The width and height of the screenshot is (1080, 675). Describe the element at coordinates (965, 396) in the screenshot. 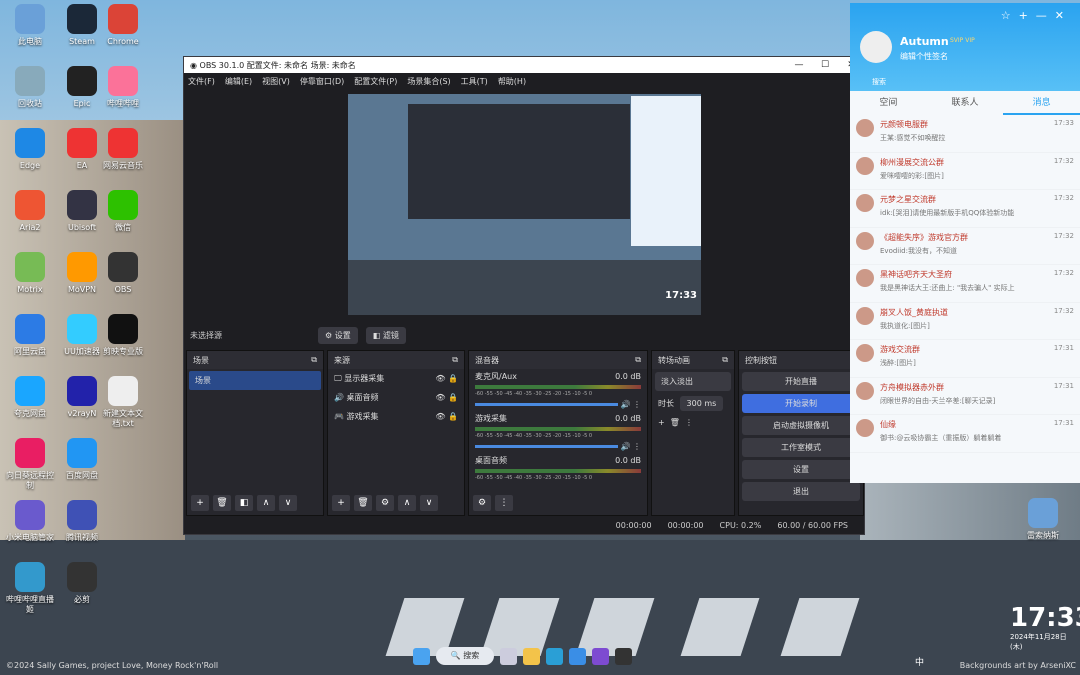

I see `list-item: 方舟模拟器赤外群 闭眼世界的自由-天兰卒差:[聊天记录] 17:31` at that location.